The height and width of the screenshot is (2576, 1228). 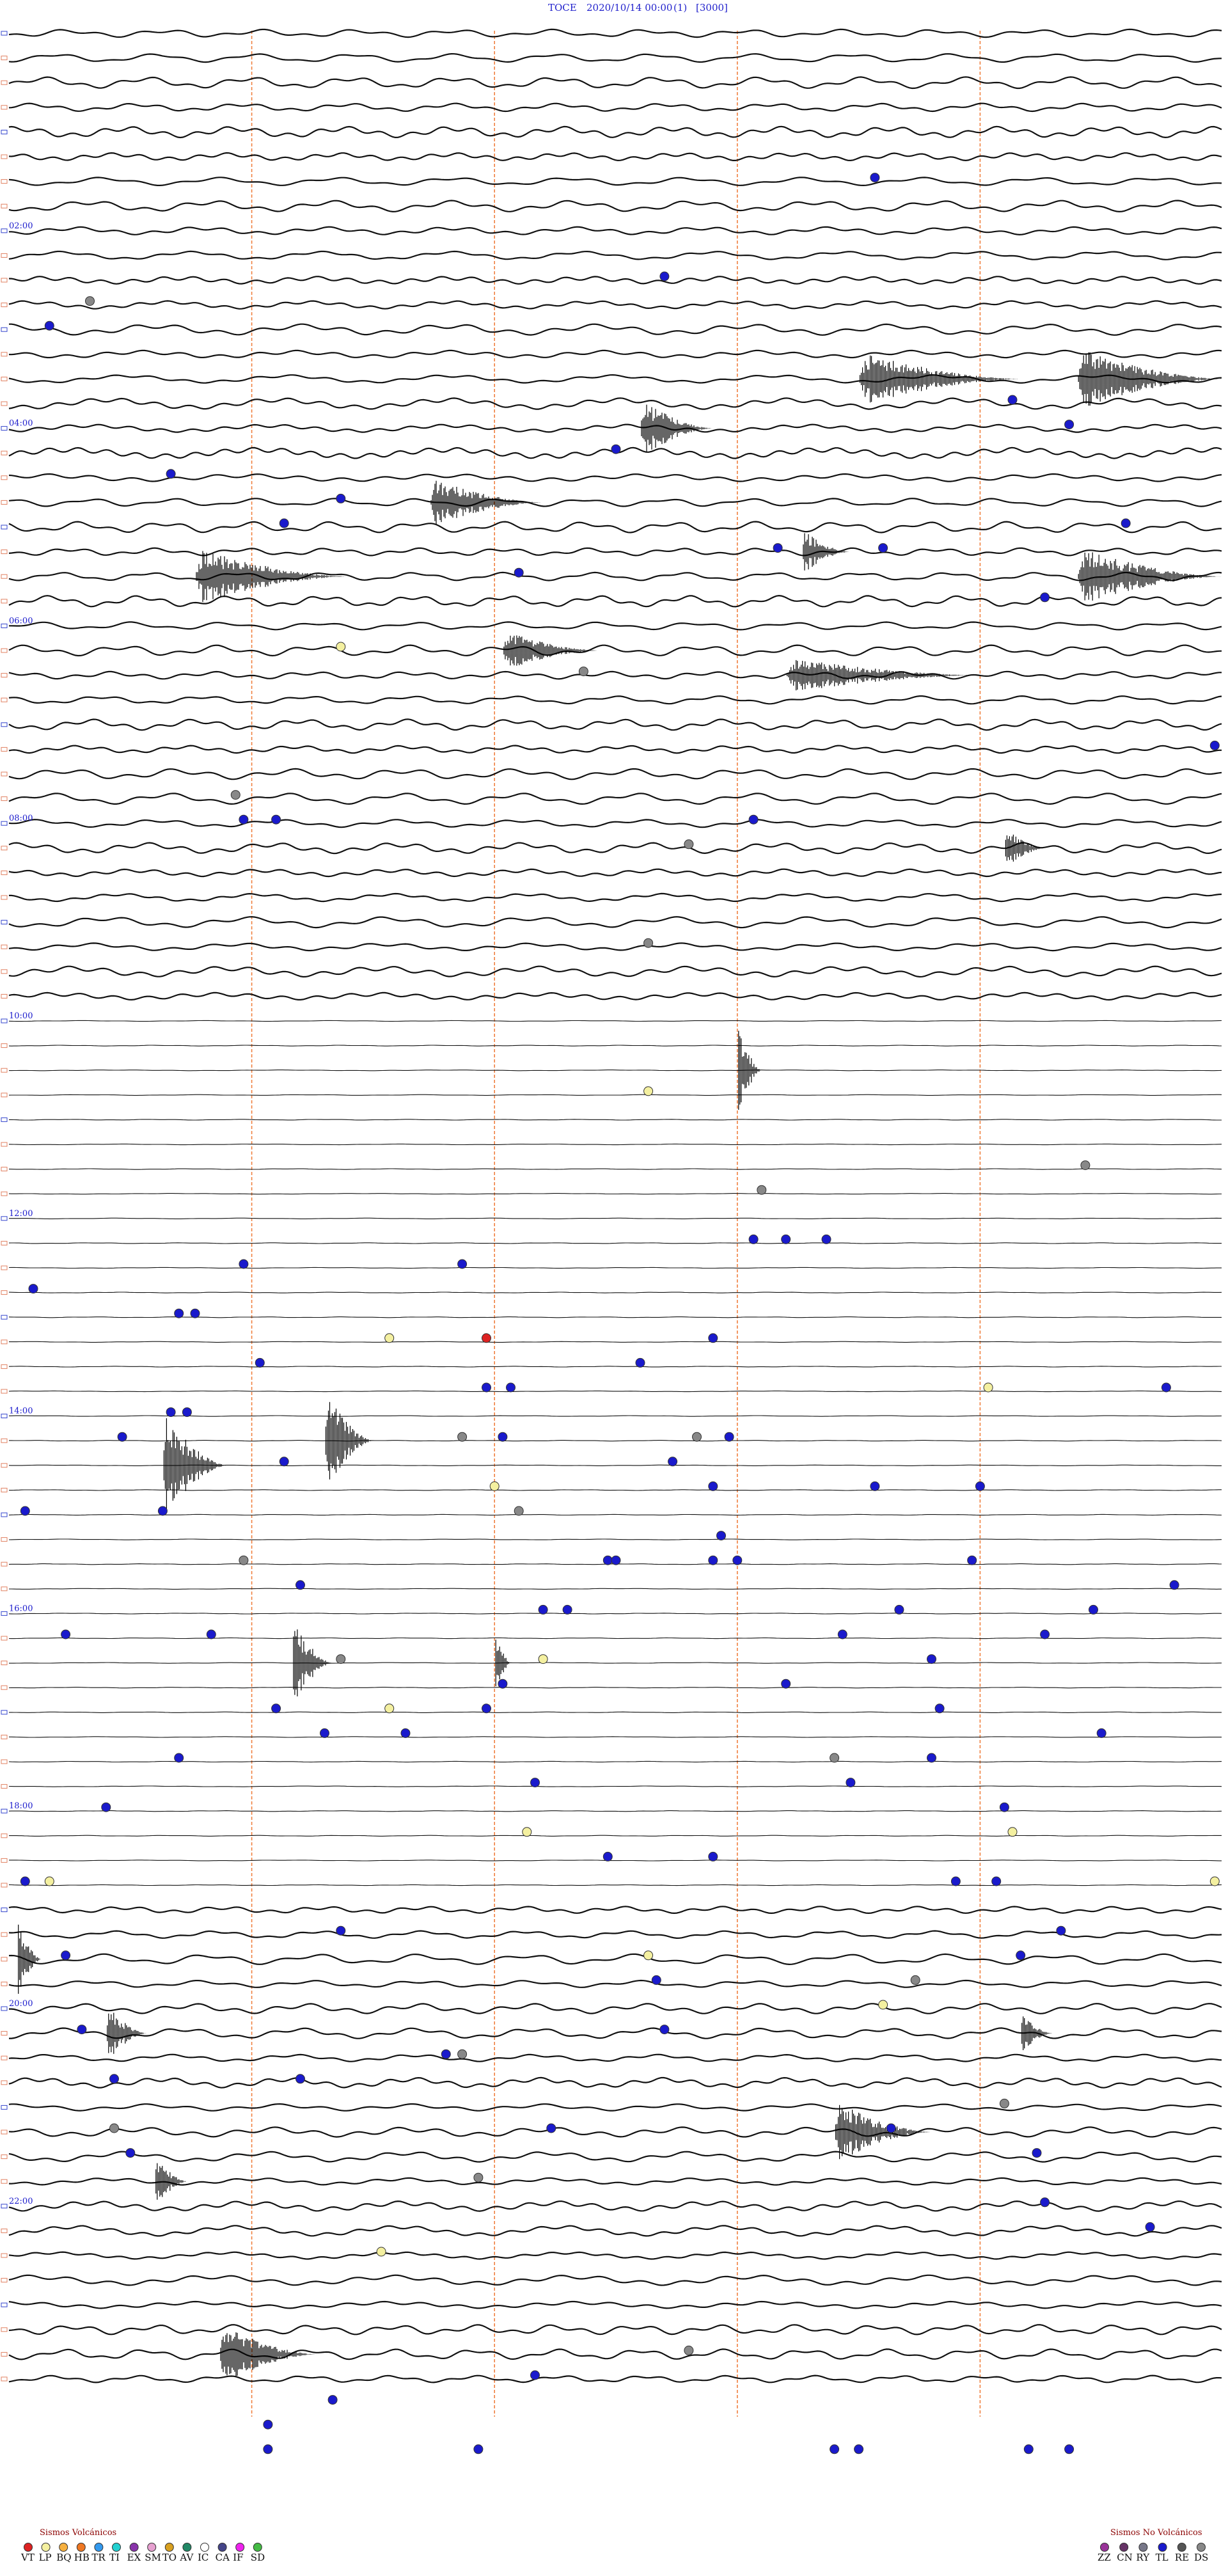 I want to click on hour-label-2000: 20:00, so click(x=21, y=2004).